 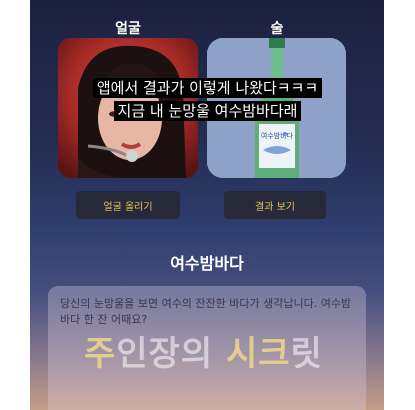 What do you see at coordinates (277, 29) in the screenshot?
I see `drink-column-title: 술` at bounding box center [277, 29].